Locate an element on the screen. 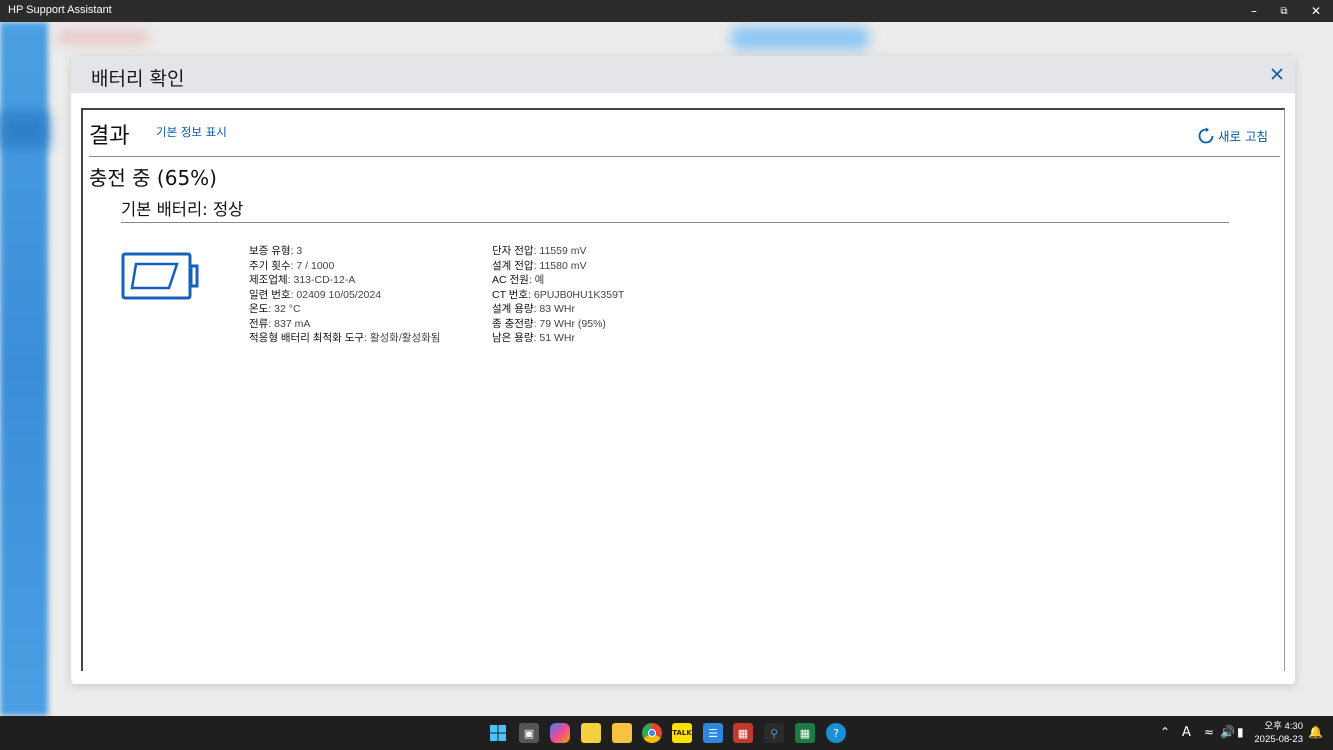 The image size is (1333, 750). excel-icon: ▦ is located at coordinates (805, 733).